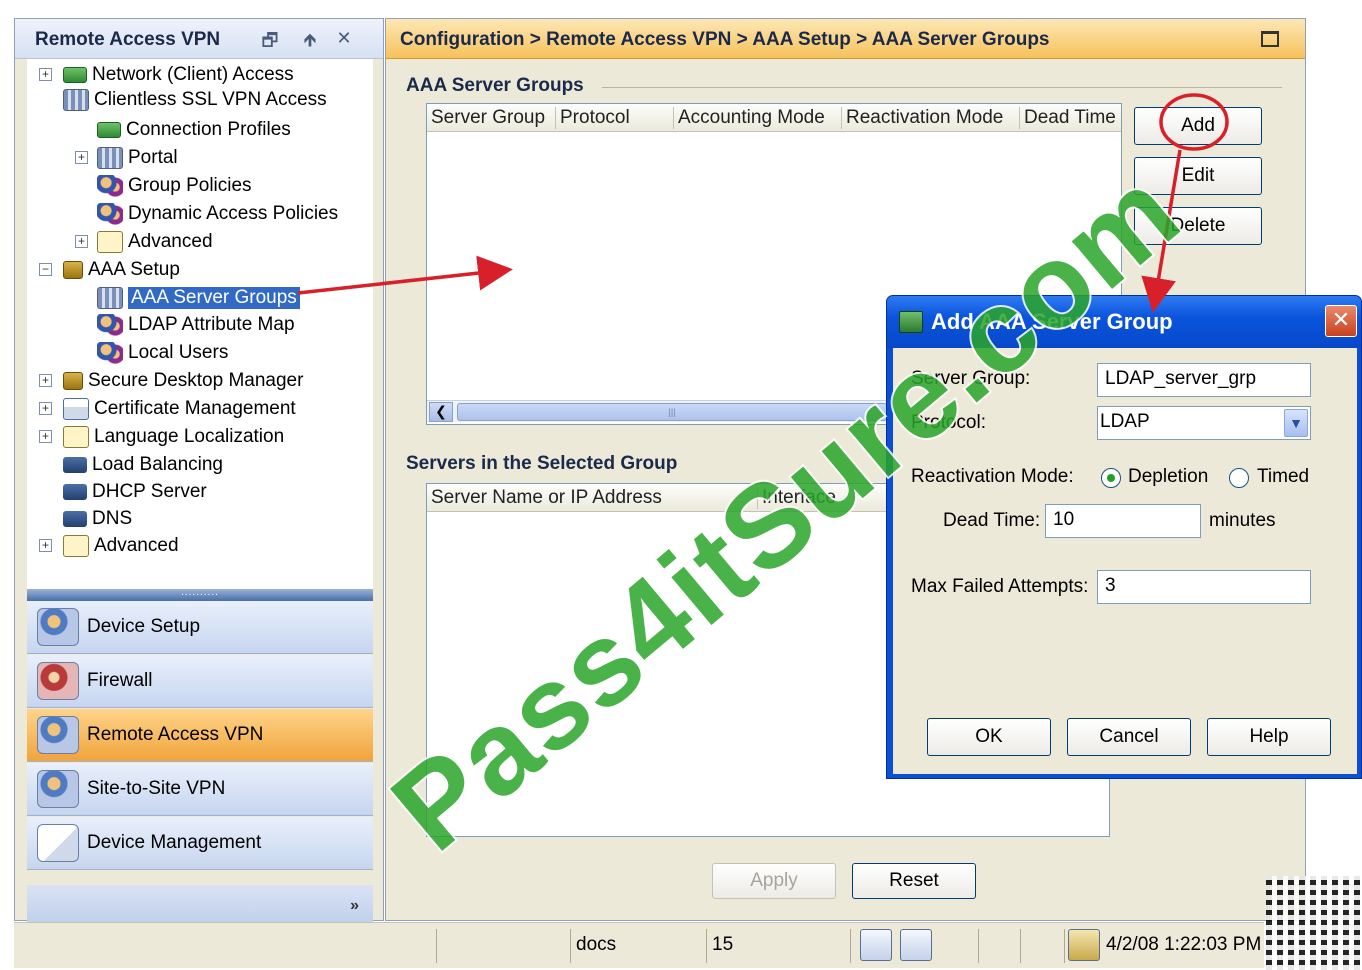 This screenshot has height=970, width=1362. I want to click on chevron-down-icon: », so click(354, 906).